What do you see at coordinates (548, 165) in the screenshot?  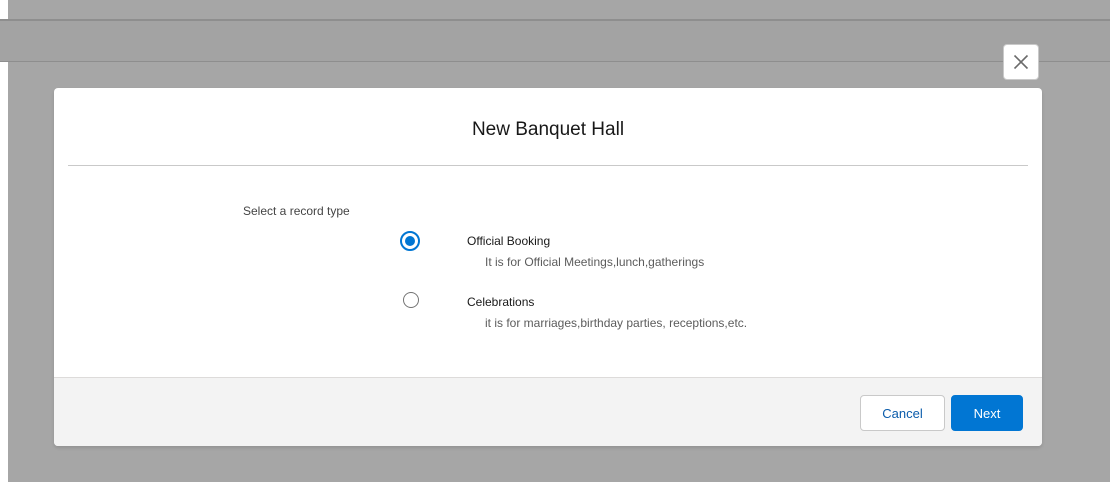 I see `header-divider` at bounding box center [548, 165].